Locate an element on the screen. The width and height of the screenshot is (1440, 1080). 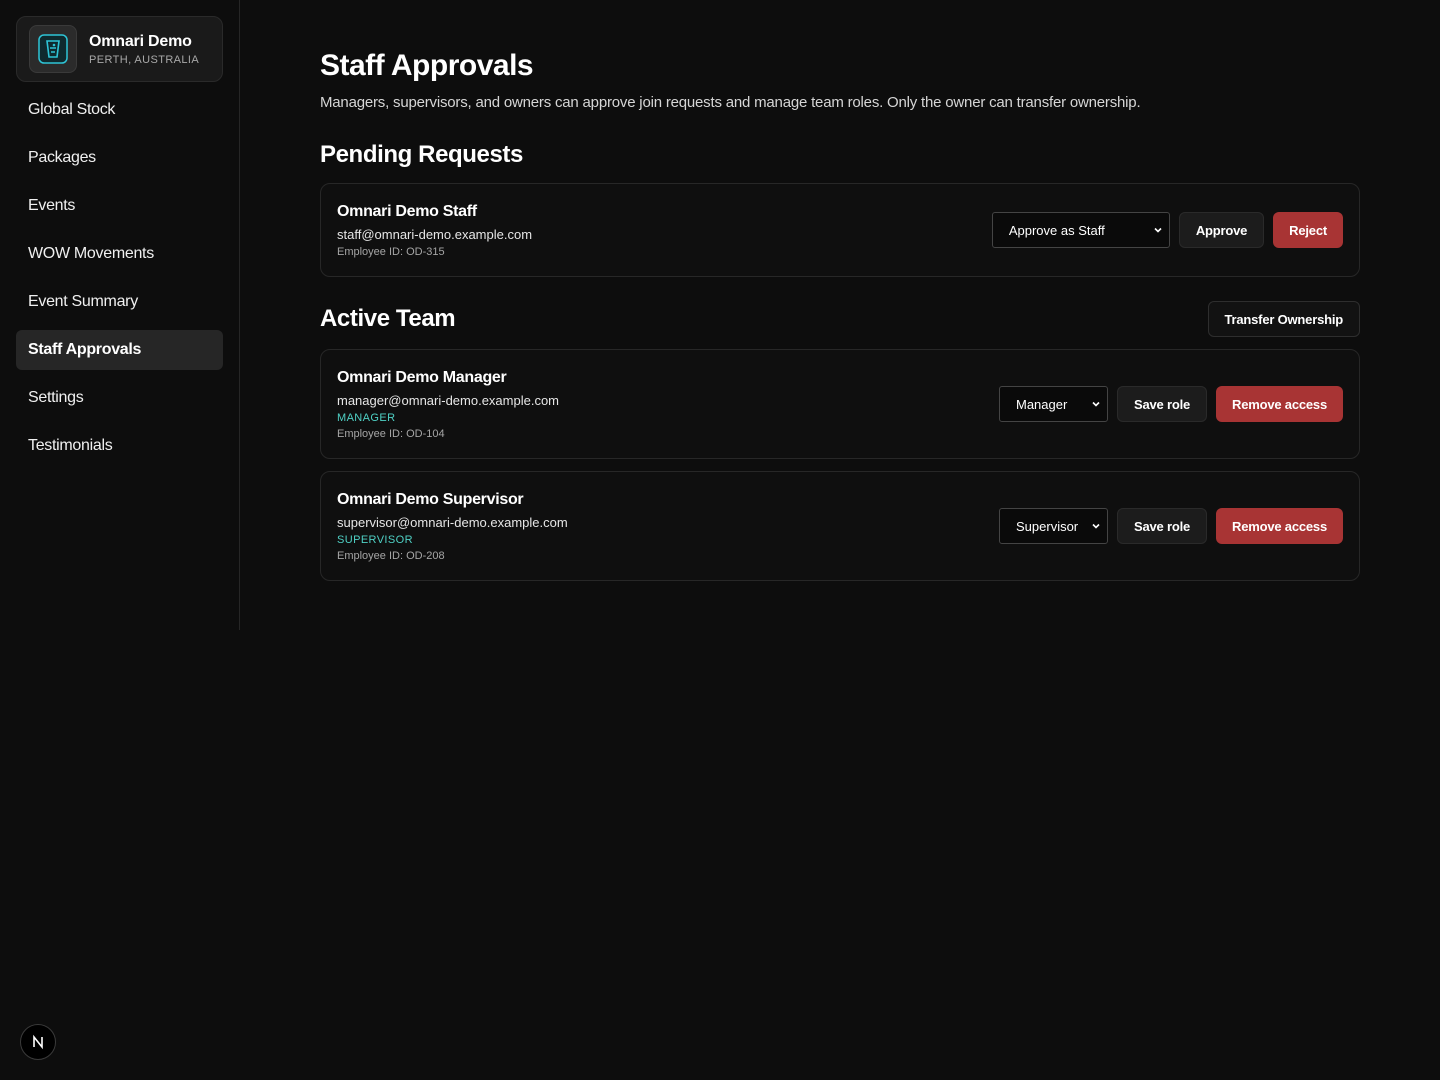
request-employee-id: Employee ID: OD-315 is located at coordinates (391, 251).